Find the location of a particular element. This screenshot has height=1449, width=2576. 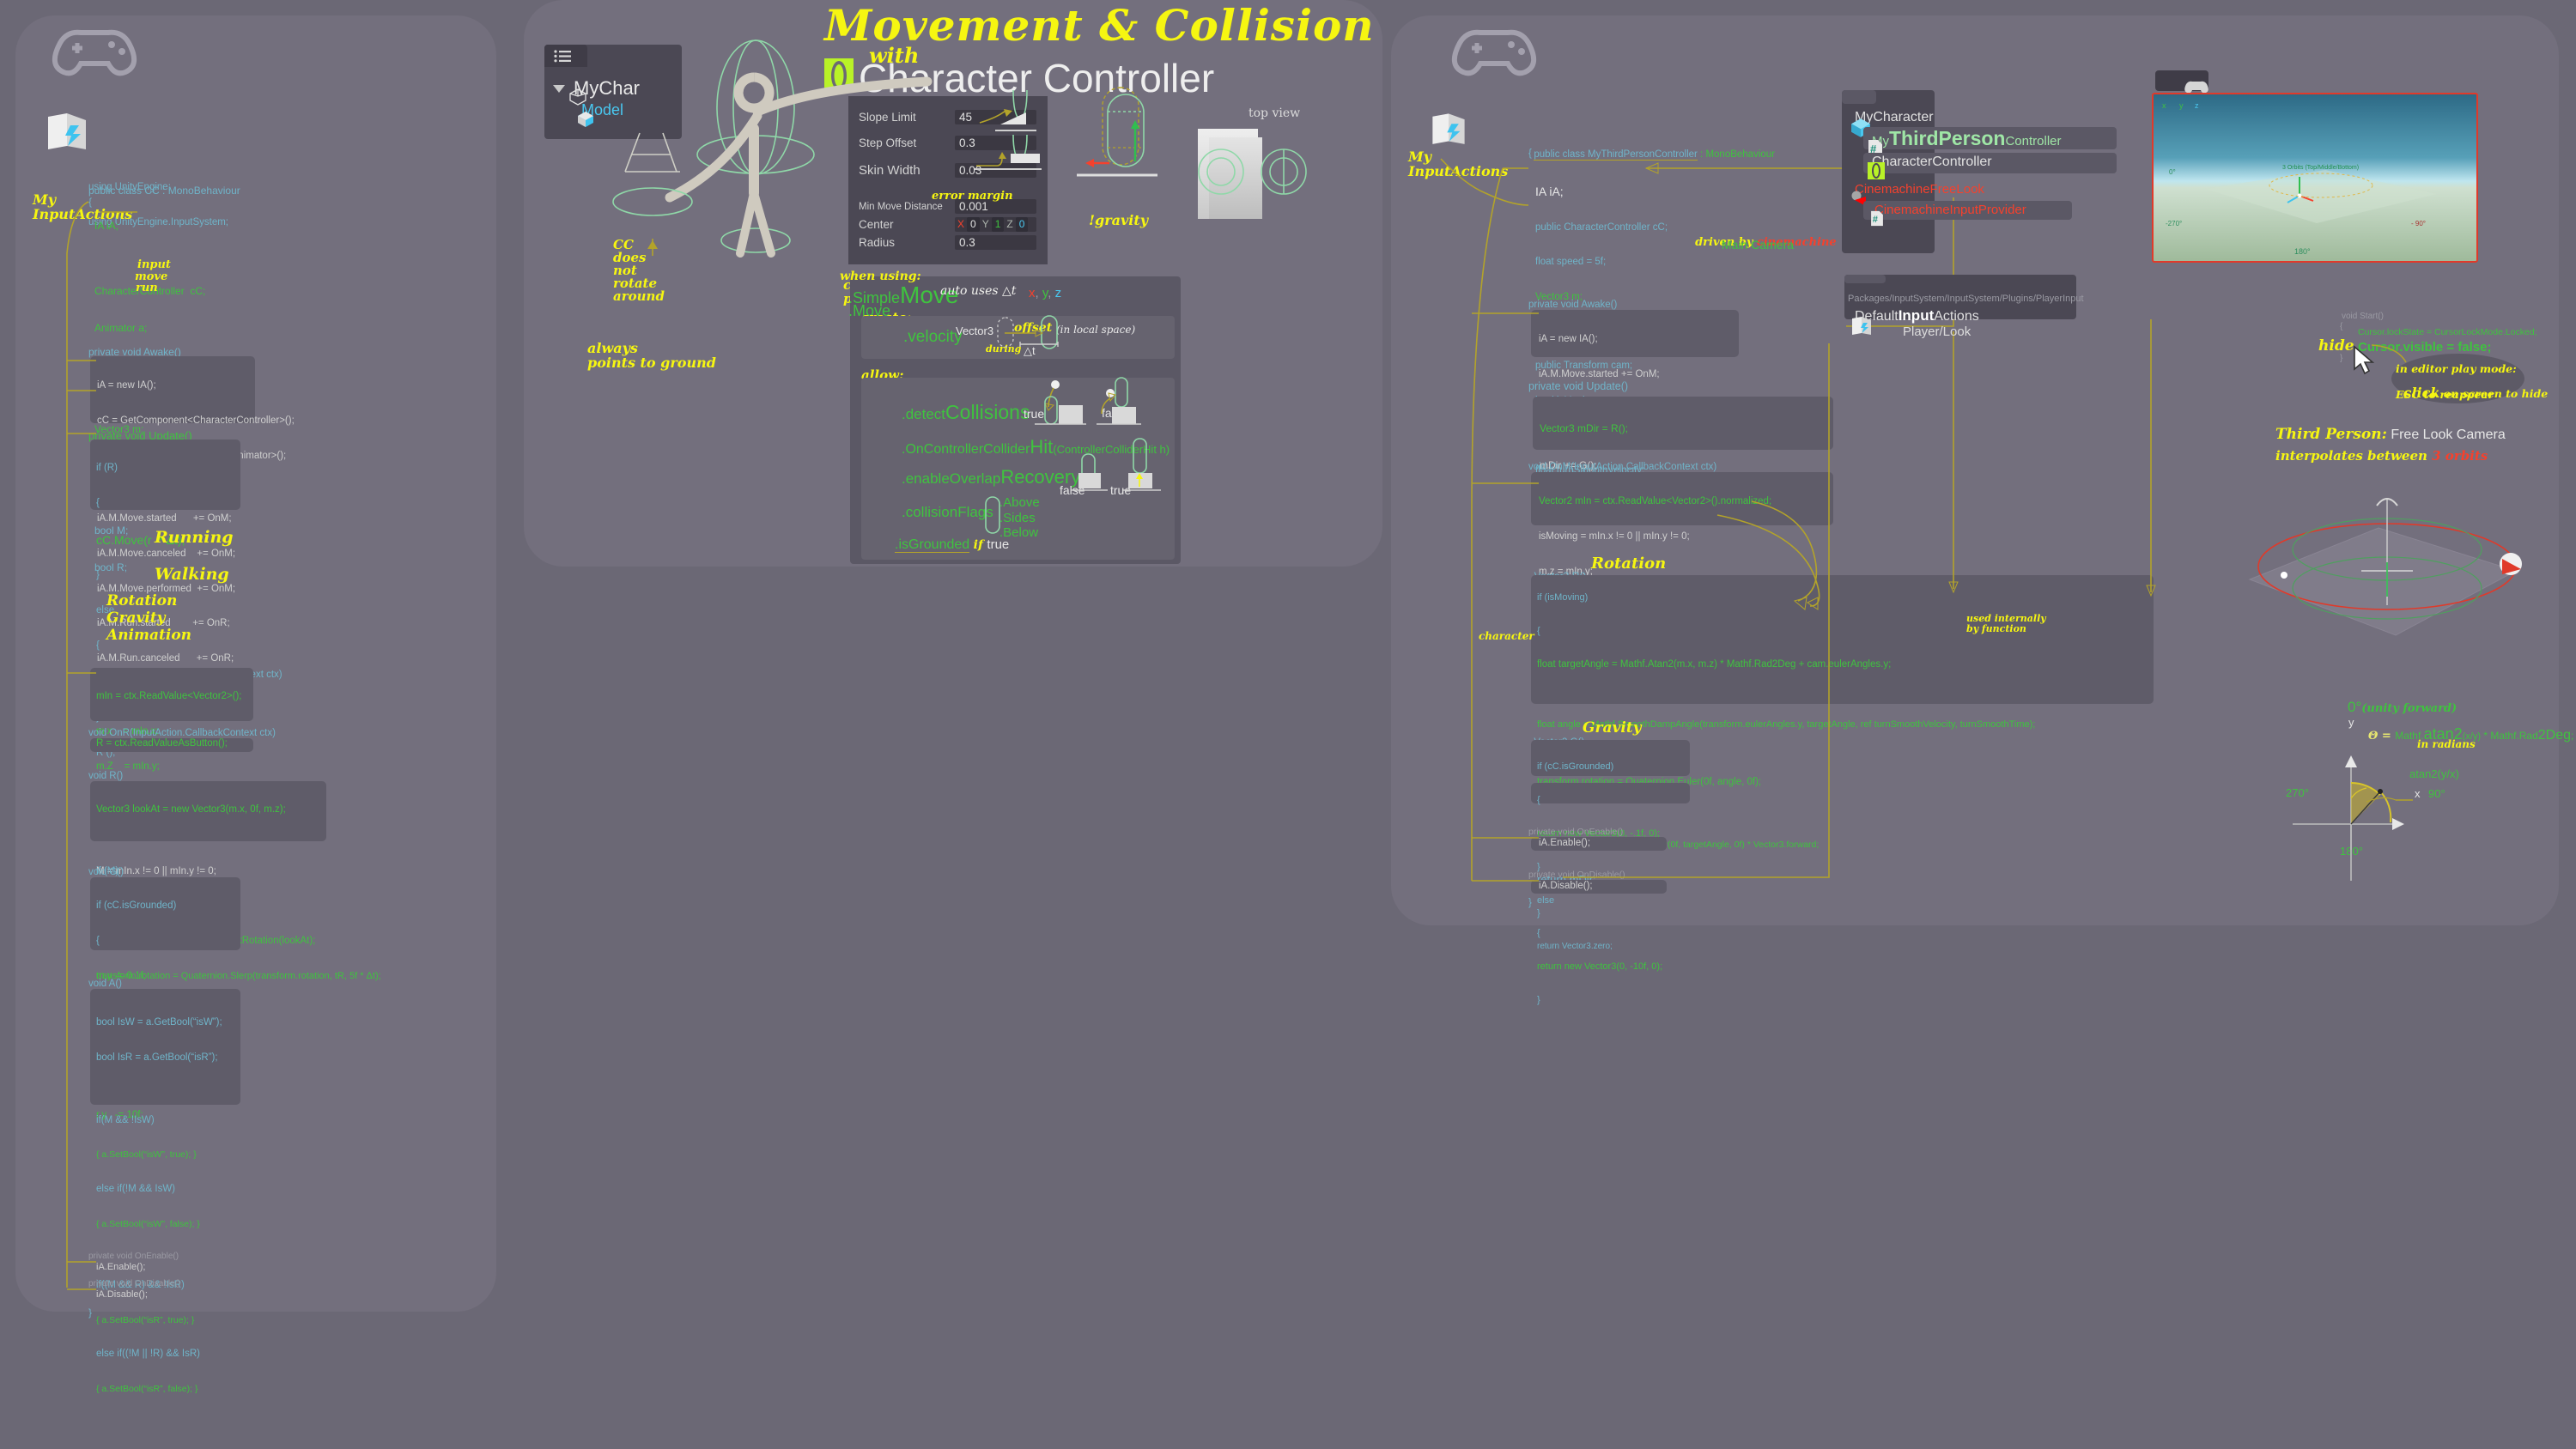

script-label-suffix: Controller is located at coordinates (2033, 141).